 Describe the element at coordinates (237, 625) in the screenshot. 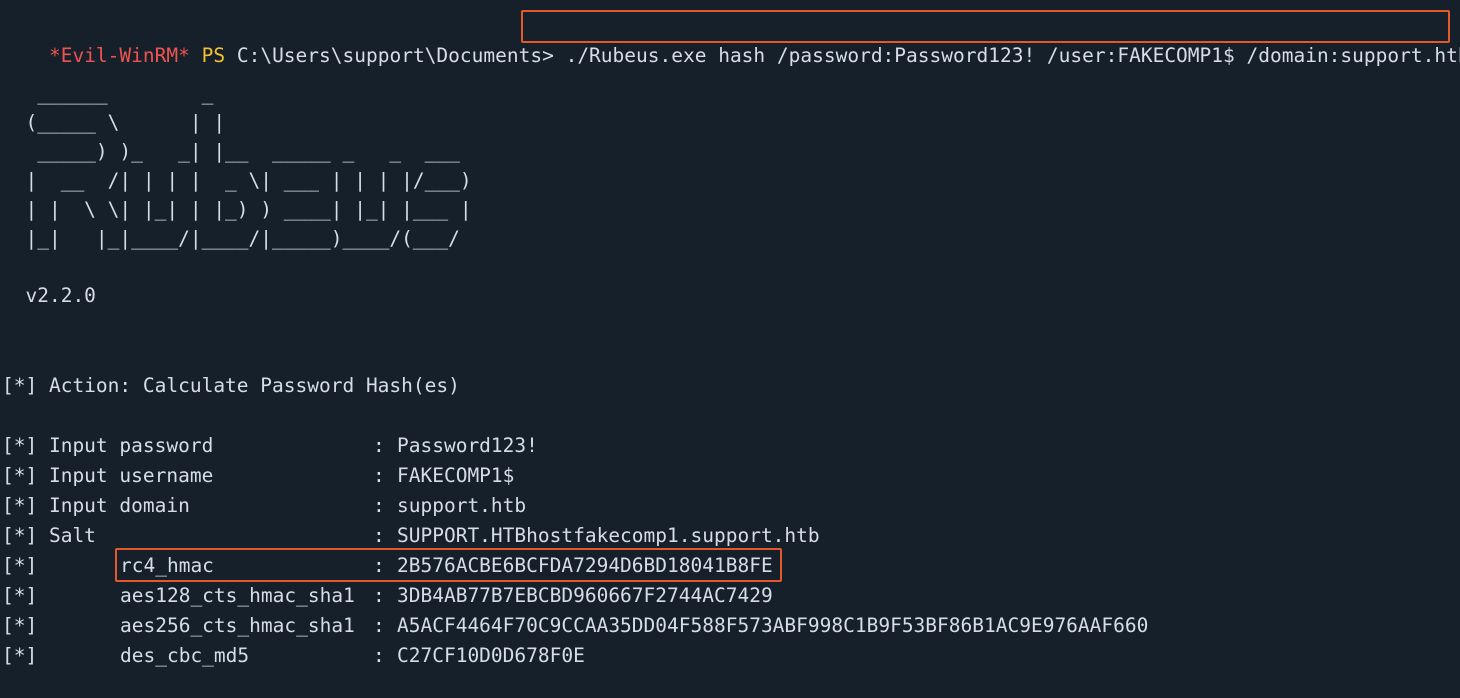

I see `hash-type-label: aes256_cts_hmac_sha1` at that location.